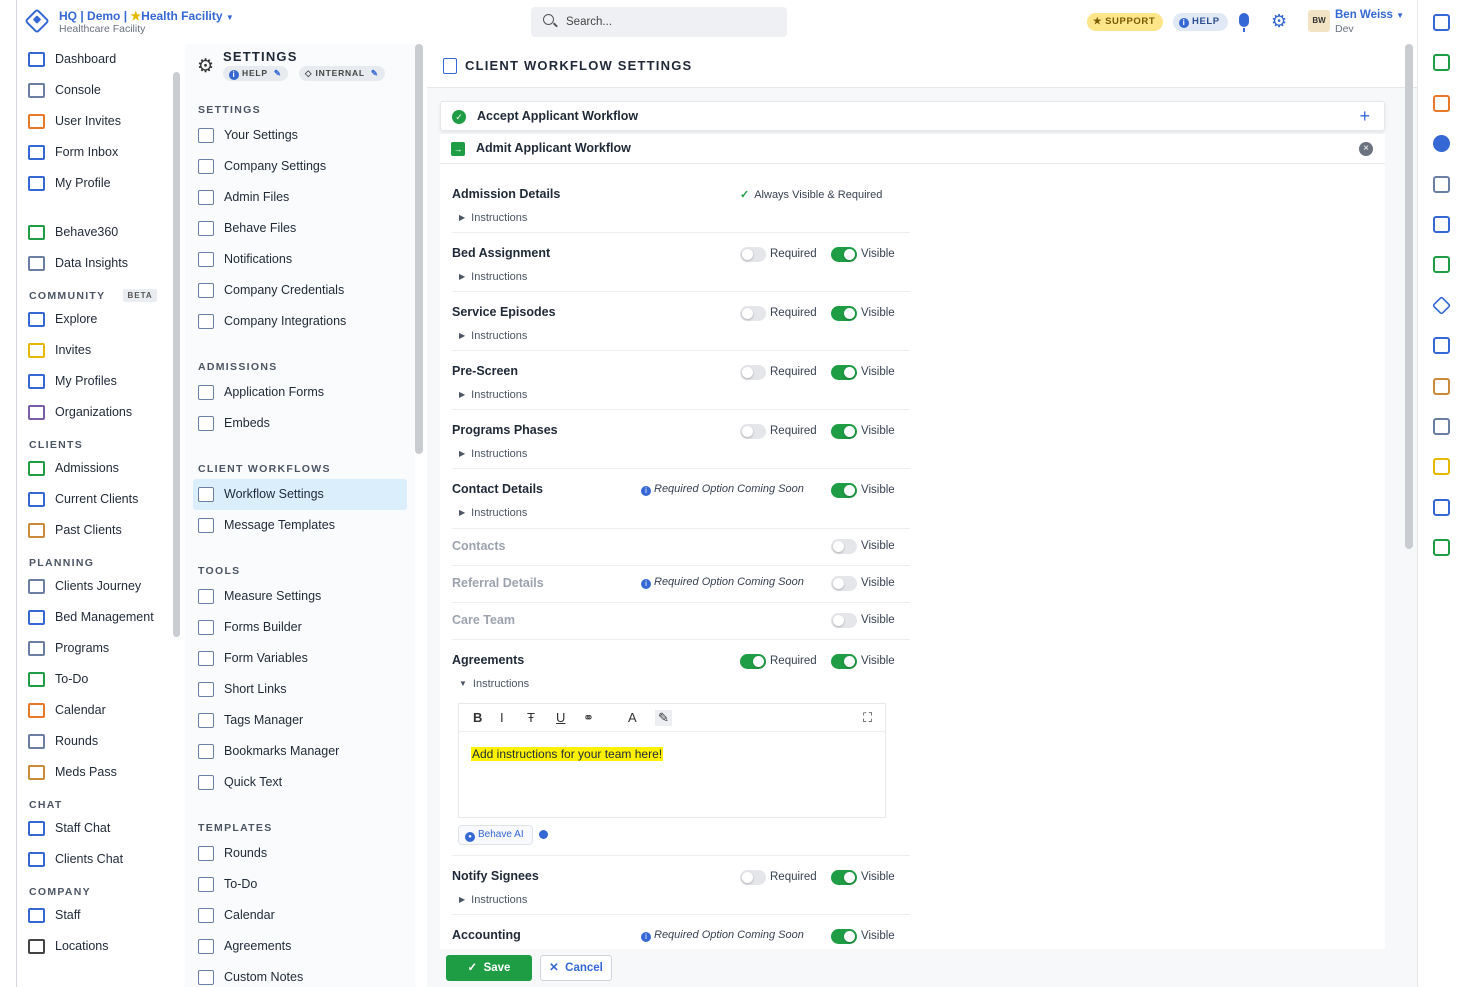  Describe the element at coordinates (296, 974) in the screenshot. I see `settings-item-custom-notes: Custom Notes` at that location.